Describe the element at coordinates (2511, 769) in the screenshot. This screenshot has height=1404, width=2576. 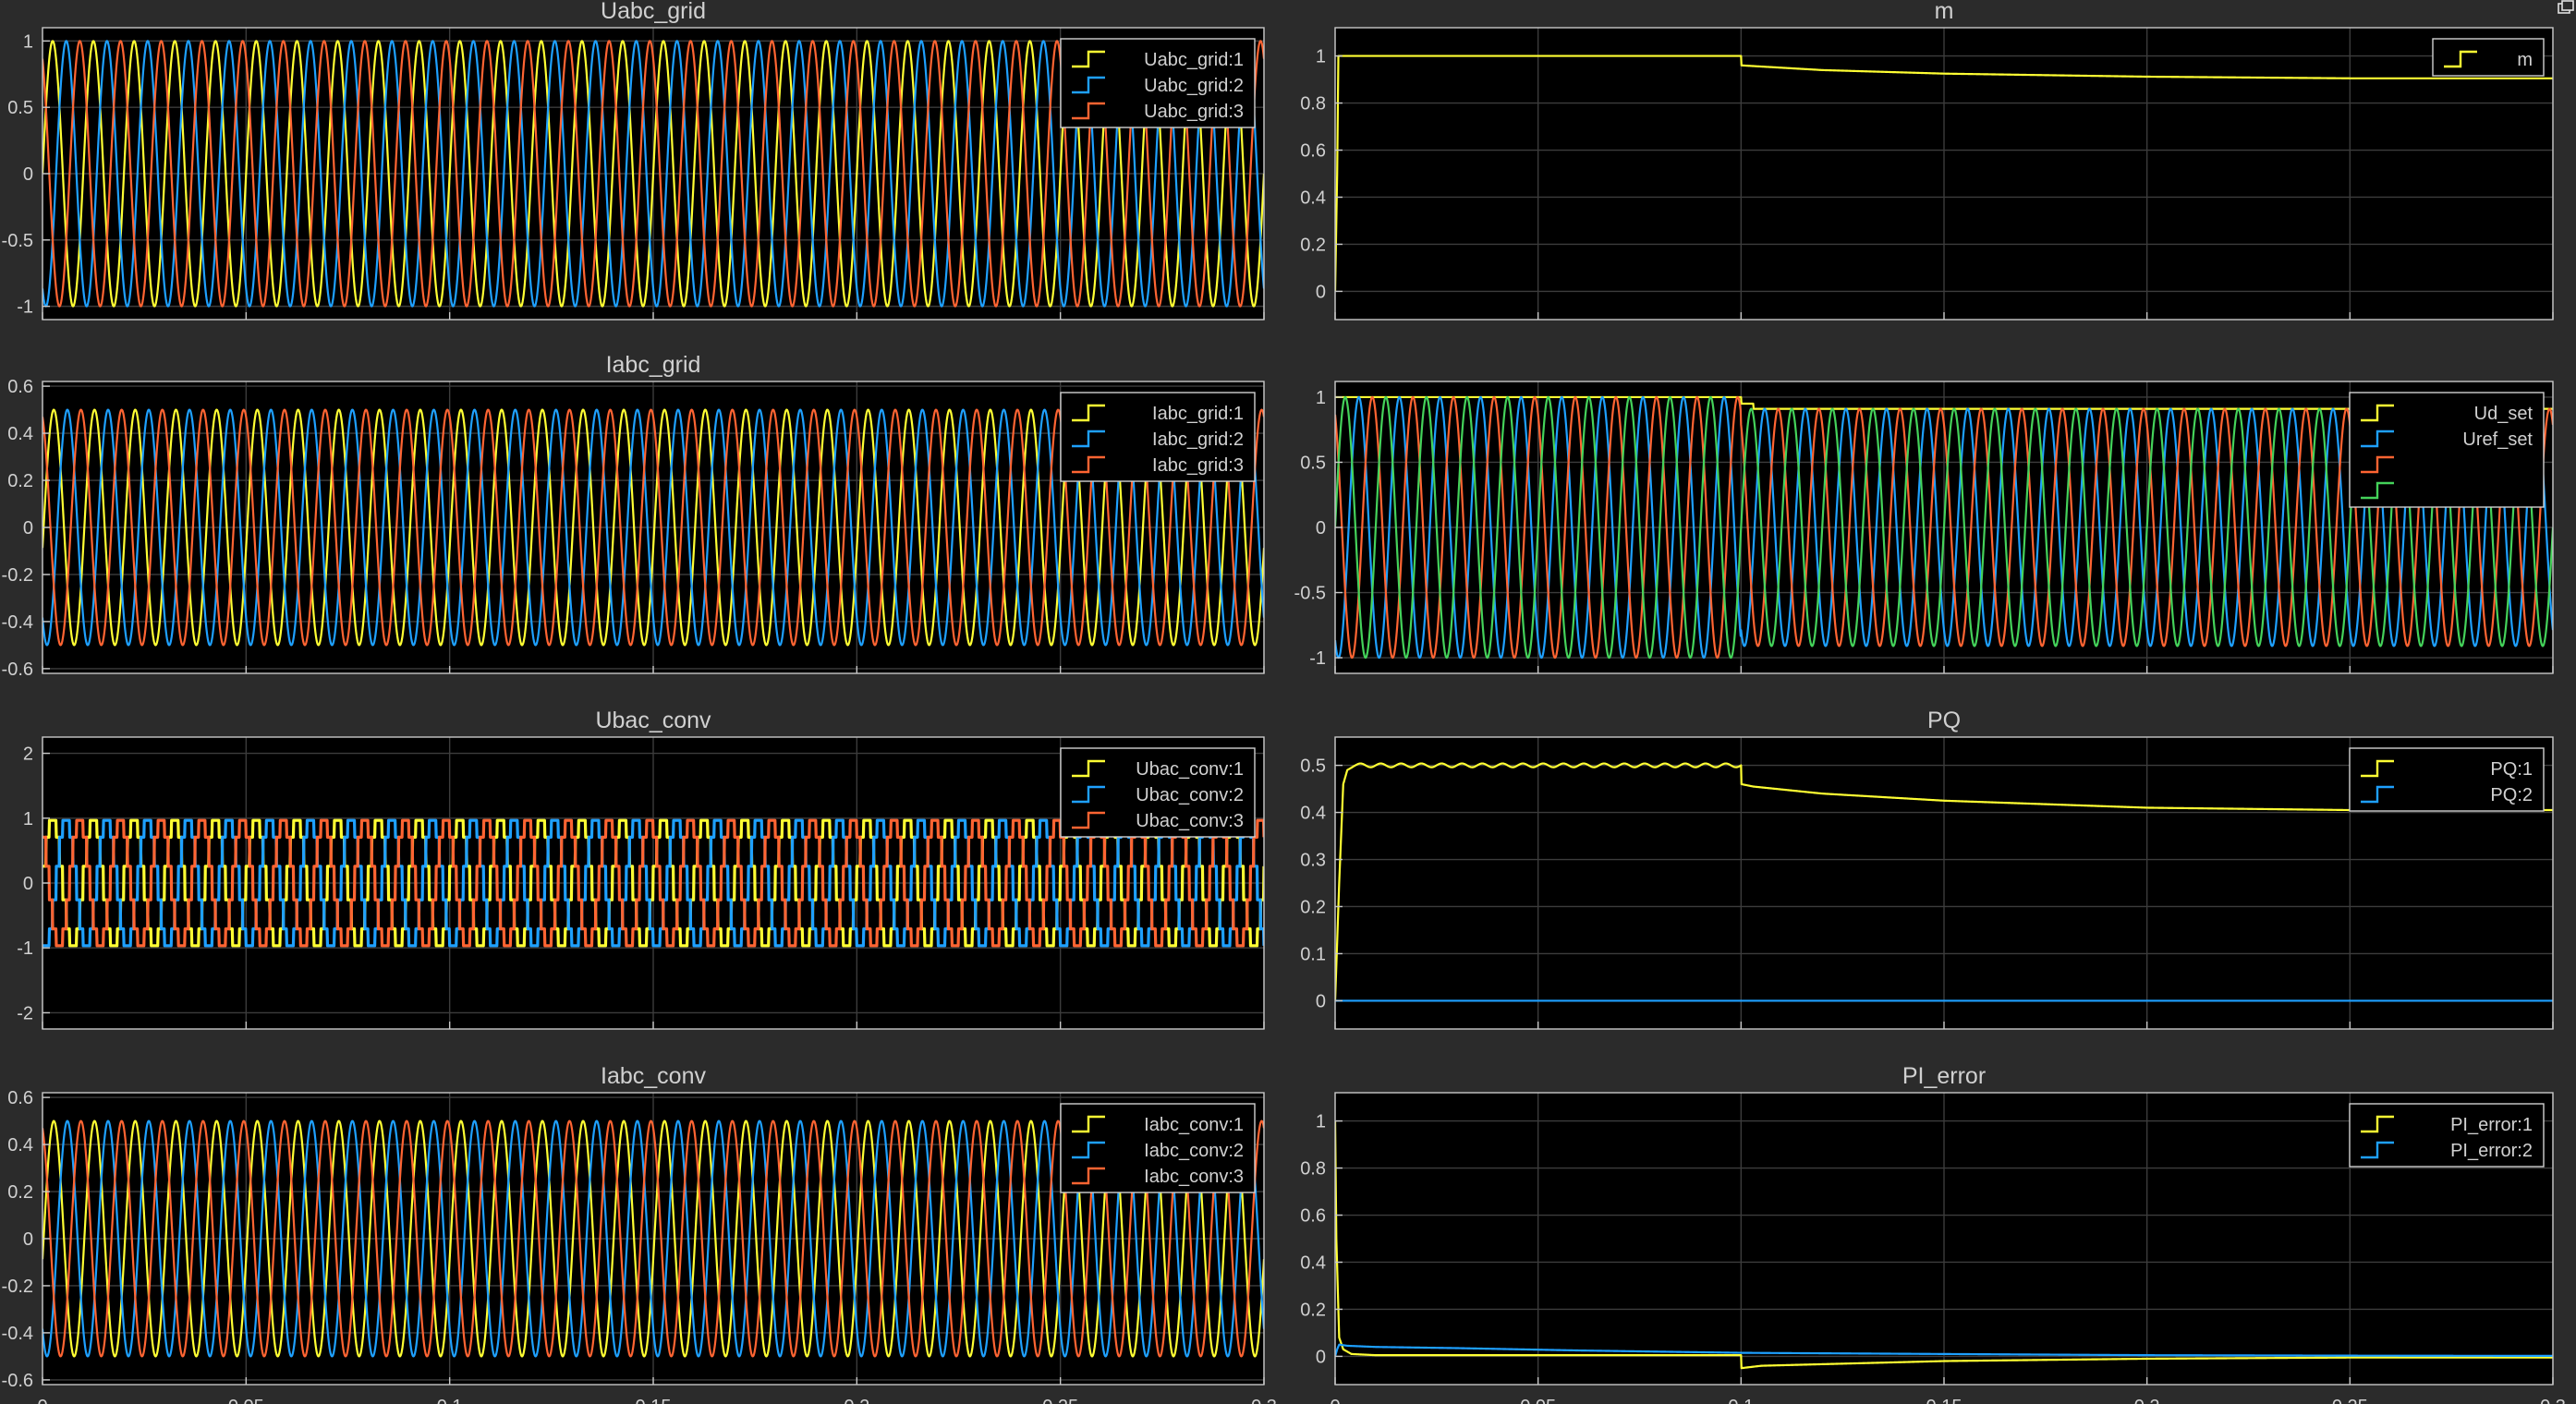
I see `legend-entry: PQ:1` at that location.